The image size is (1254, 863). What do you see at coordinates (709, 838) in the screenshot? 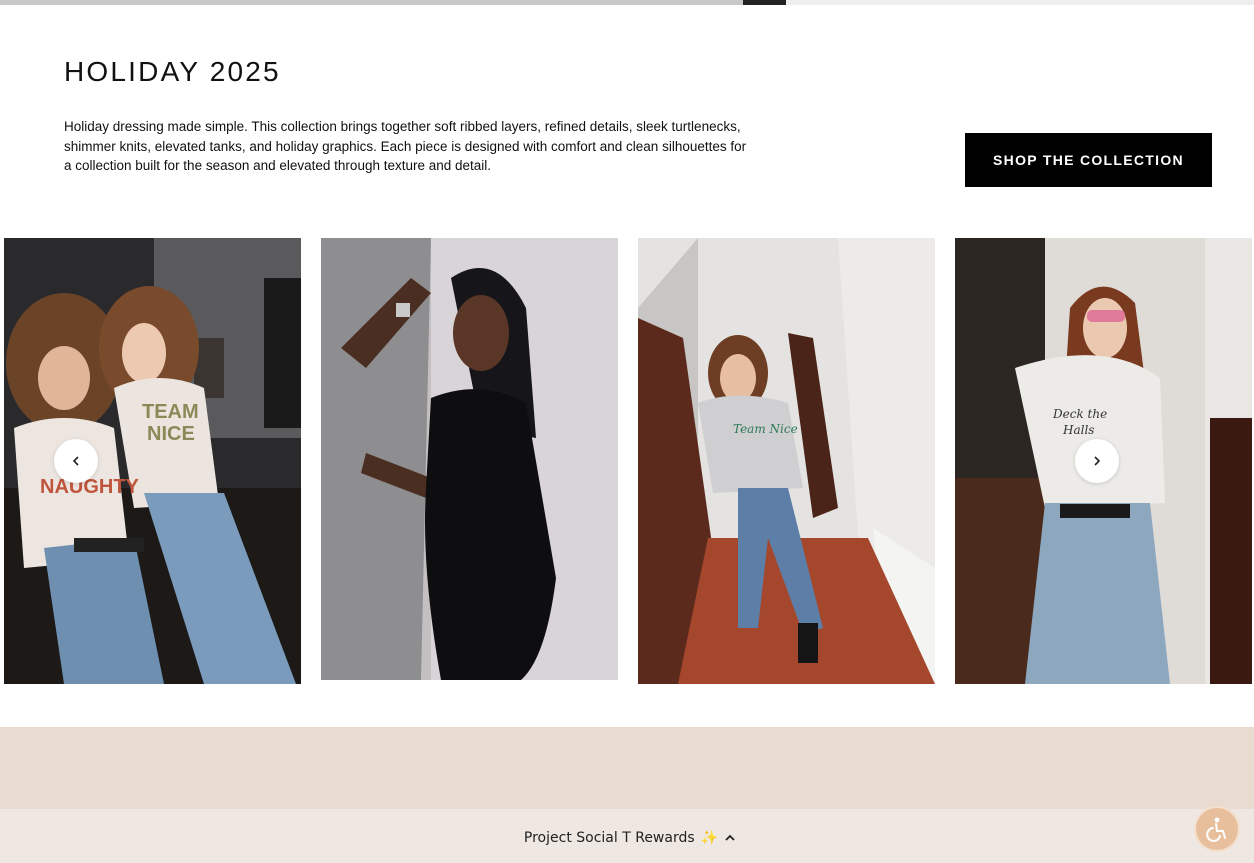
I see `sparkle-icon: ✨` at bounding box center [709, 838].